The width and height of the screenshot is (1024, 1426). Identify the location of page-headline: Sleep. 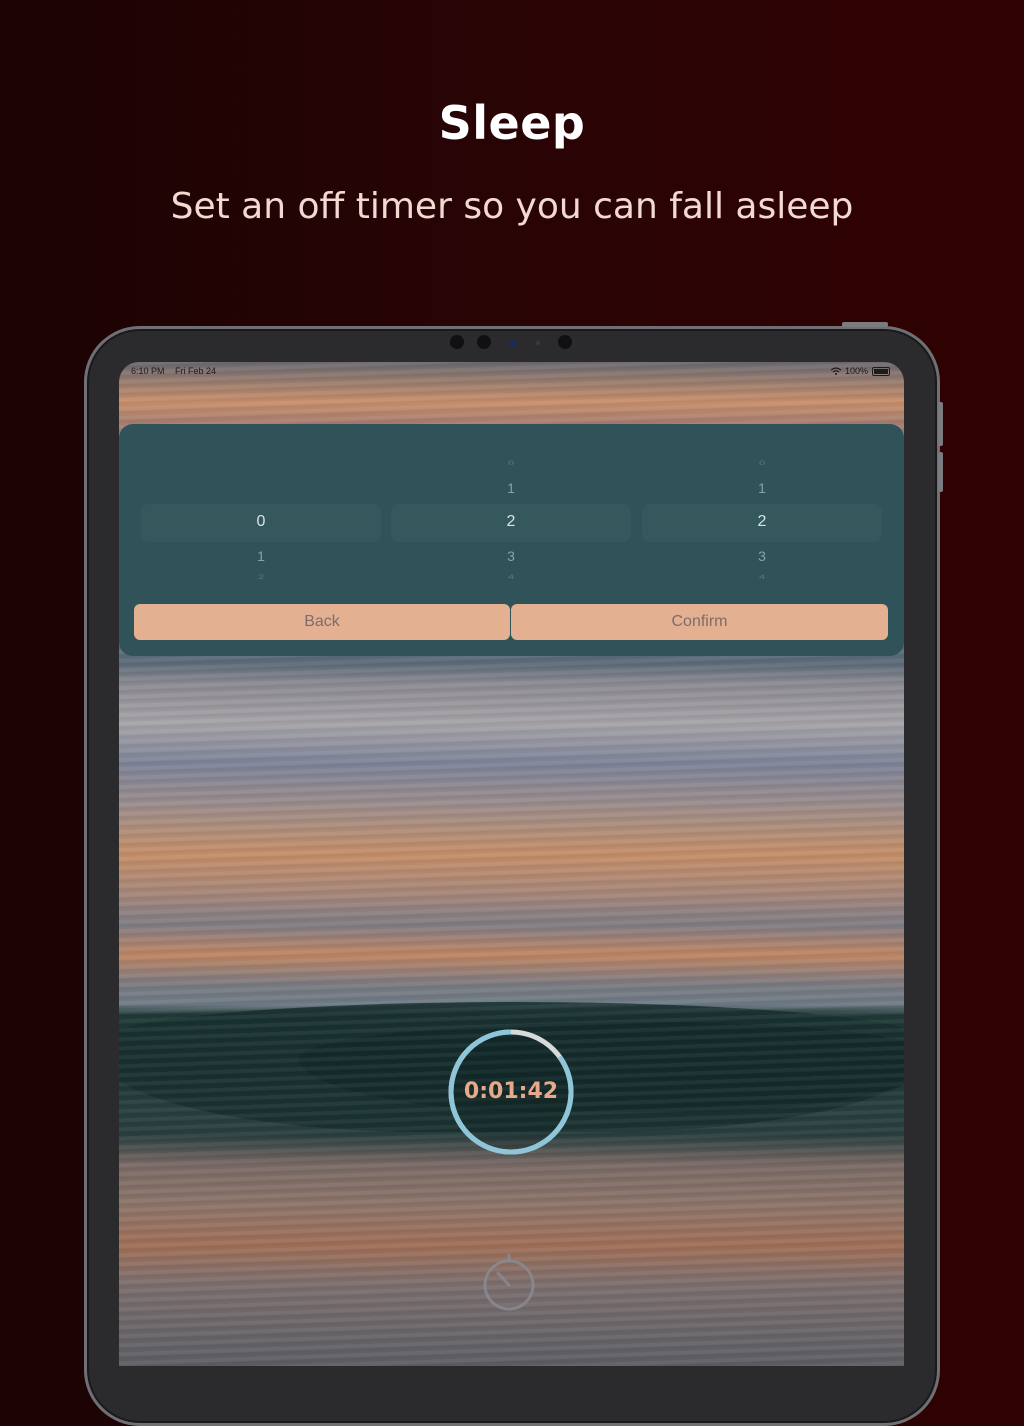
(512, 123).